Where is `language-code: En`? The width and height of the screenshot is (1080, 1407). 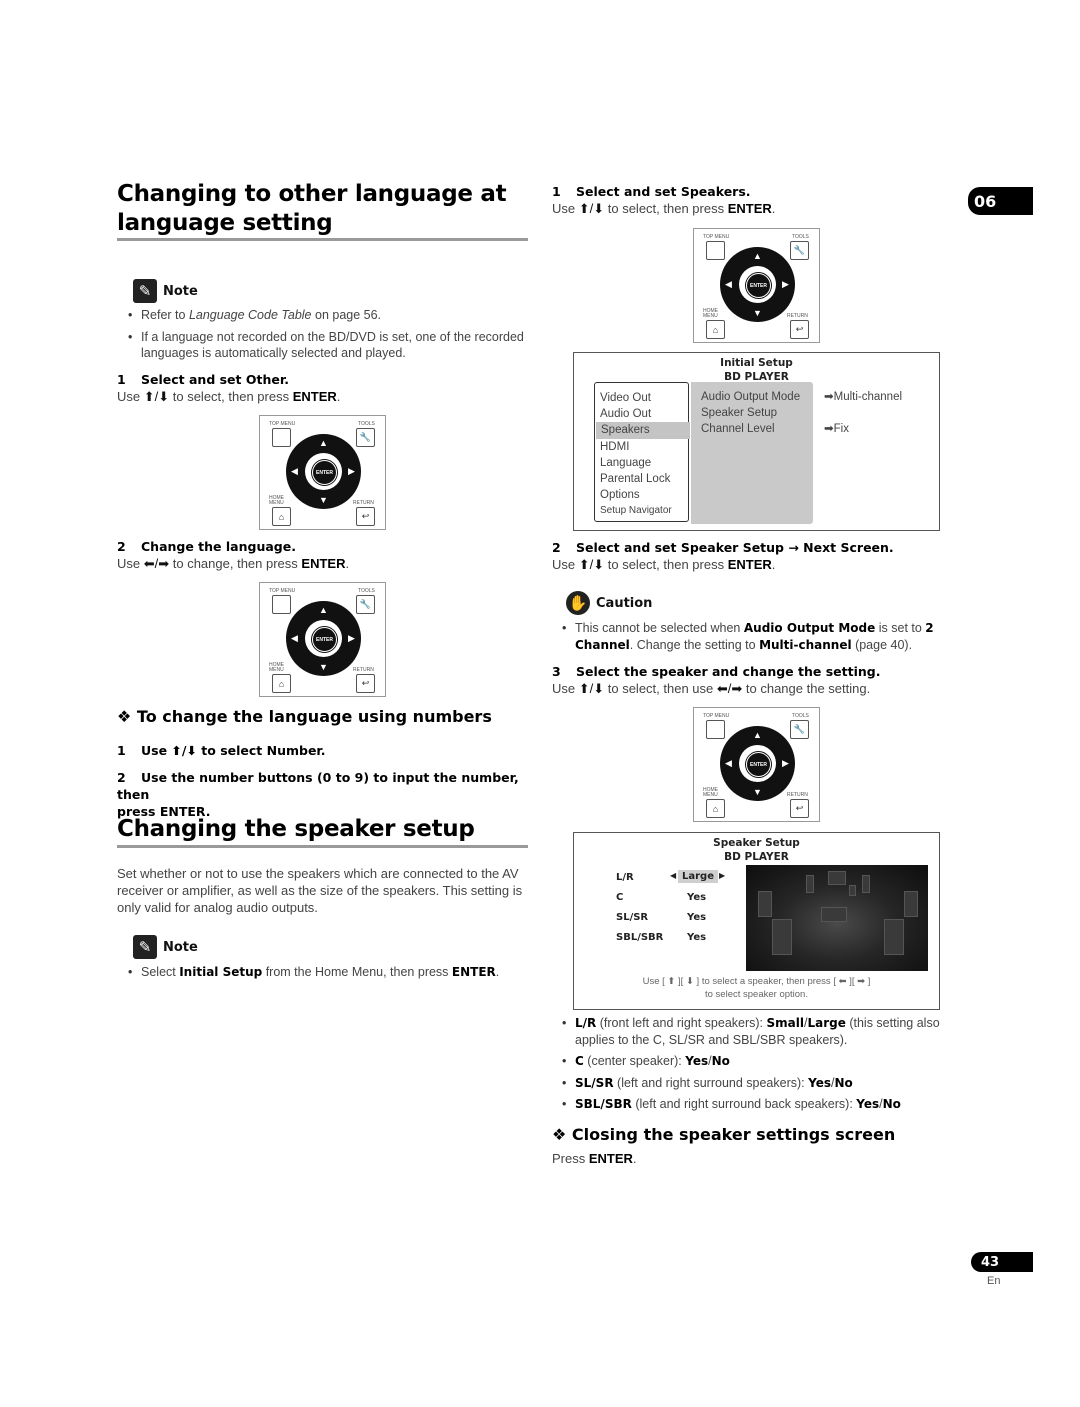
language-code: En is located at coordinates (994, 1281).